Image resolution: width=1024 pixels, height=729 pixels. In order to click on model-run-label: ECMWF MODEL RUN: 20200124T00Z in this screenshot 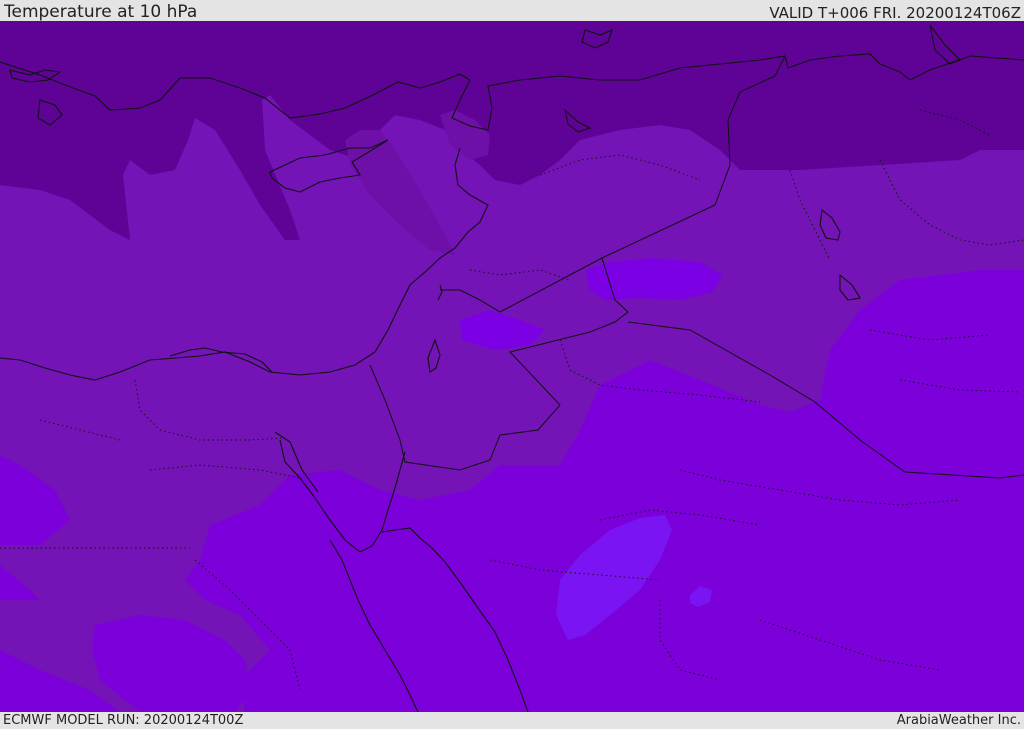, I will do `click(123, 720)`.